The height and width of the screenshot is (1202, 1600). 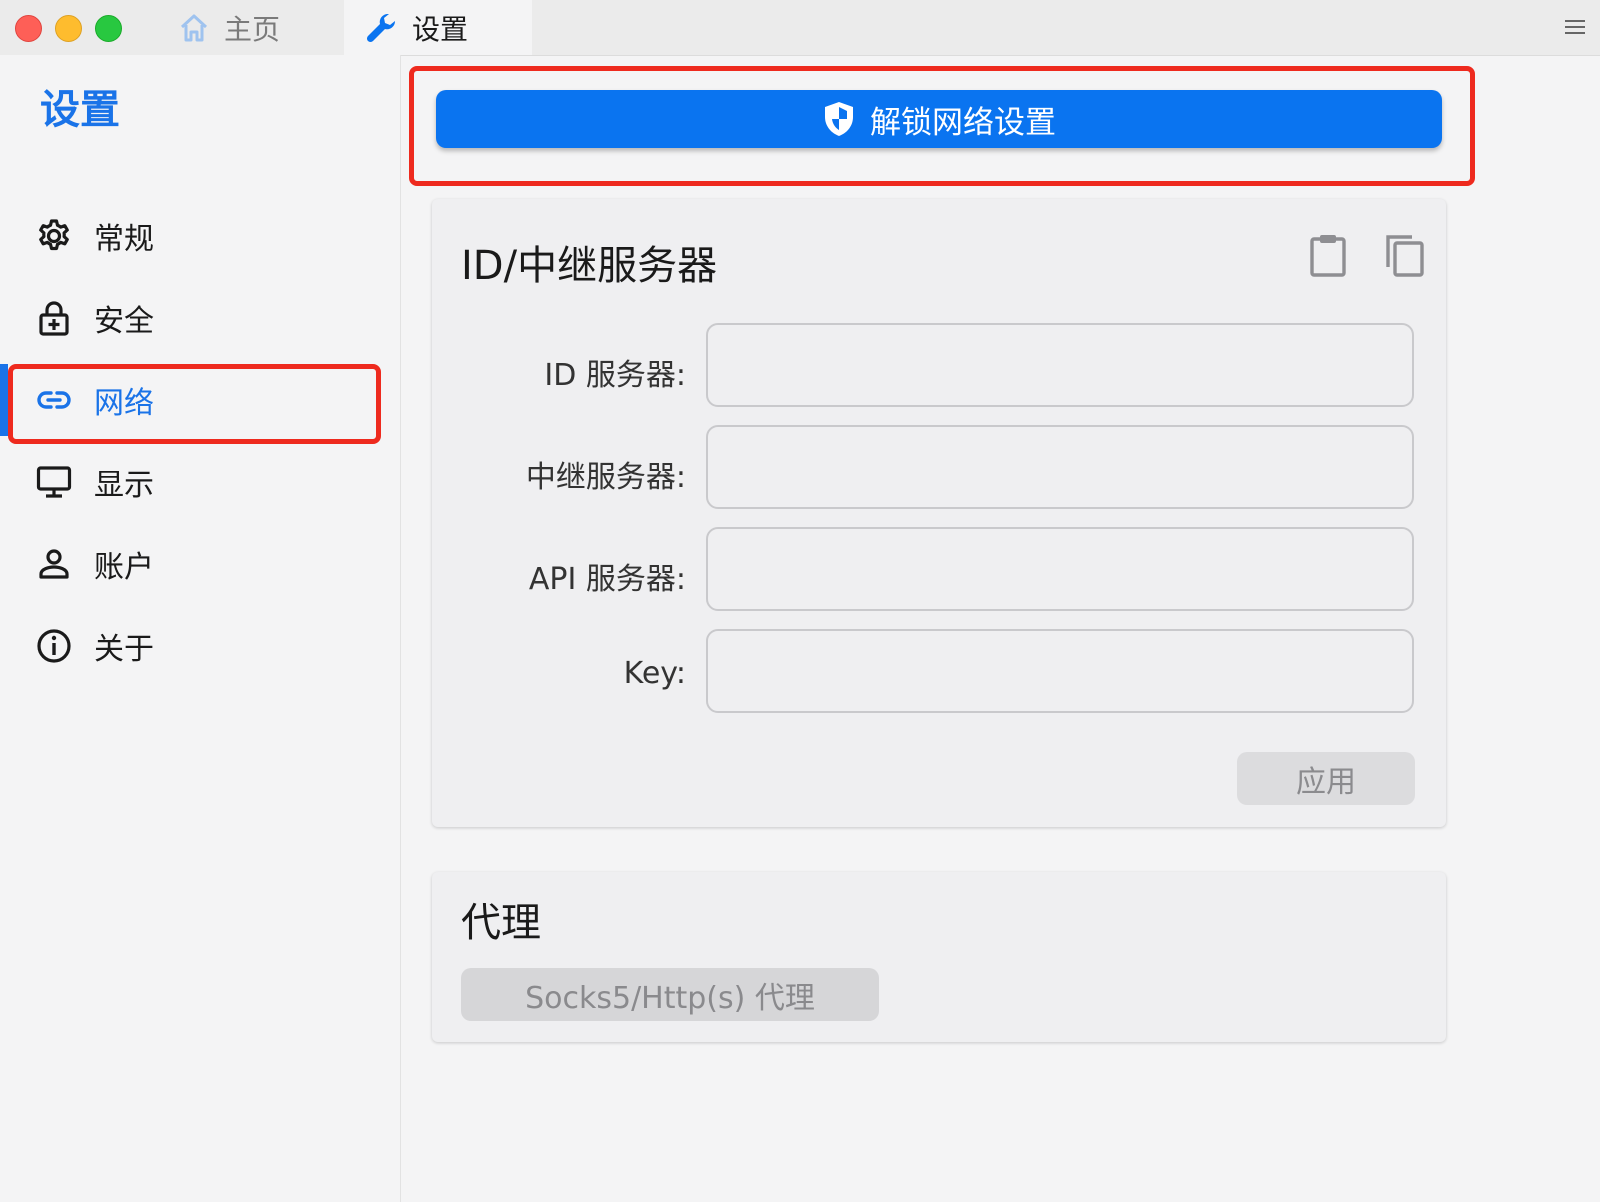 What do you see at coordinates (607, 579) in the screenshot?
I see `api-server-label: API 服务器:` at bounding box center [607, 579].